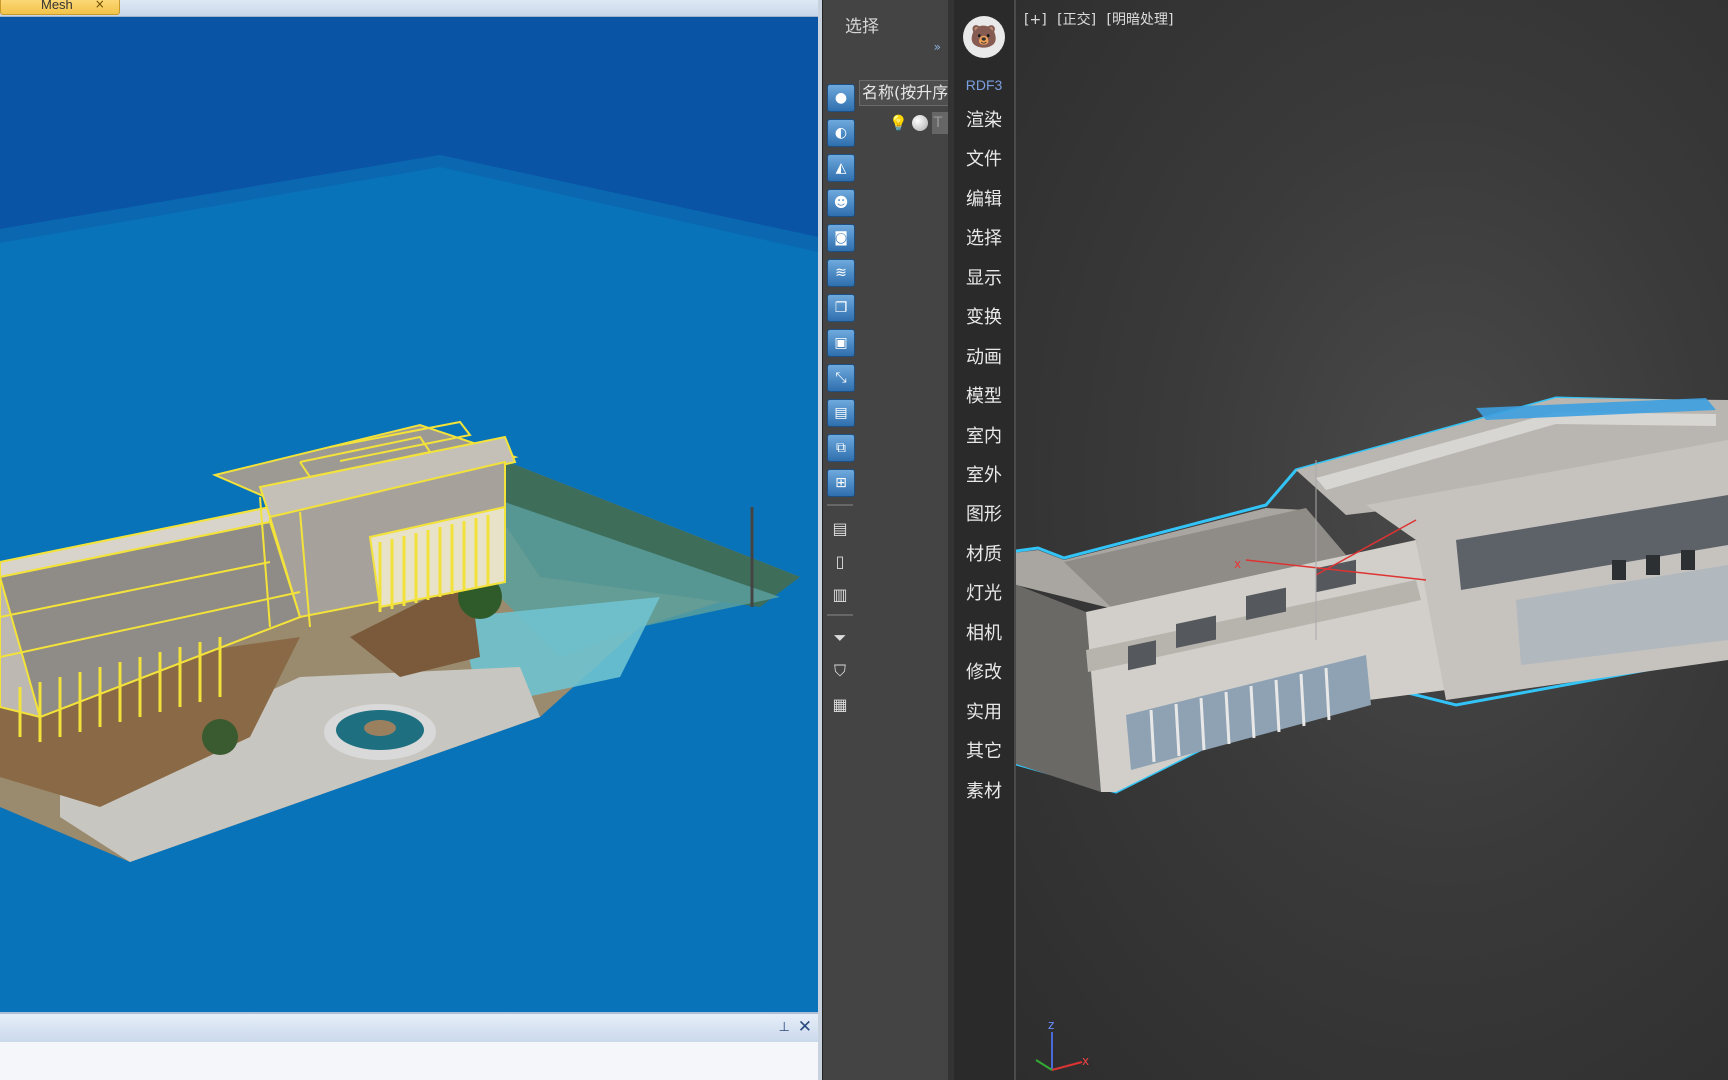 Image resolution: width=1728 pixels, height=1080 pixels. Describe the element at coordinates (840, 671) in the screenshot. I see `filter-settings-icon: ⛉` at that location.